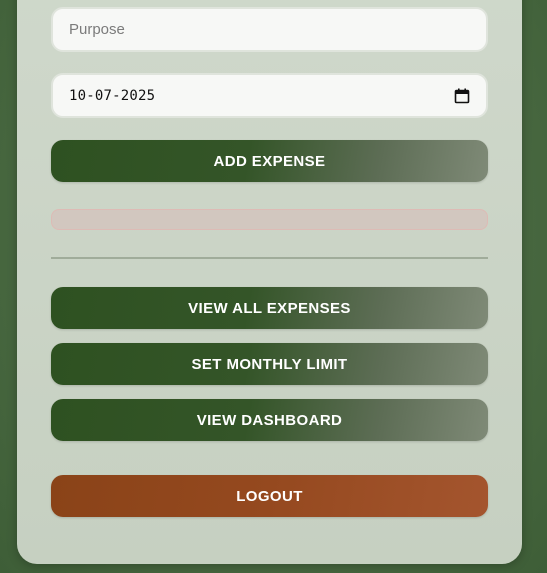 Image resolution: width=547 pixels, height=573 pixels. Describe the element at coordinates (269, 29) in the screenshot. I see `purpose-input: Purpose` at that location.